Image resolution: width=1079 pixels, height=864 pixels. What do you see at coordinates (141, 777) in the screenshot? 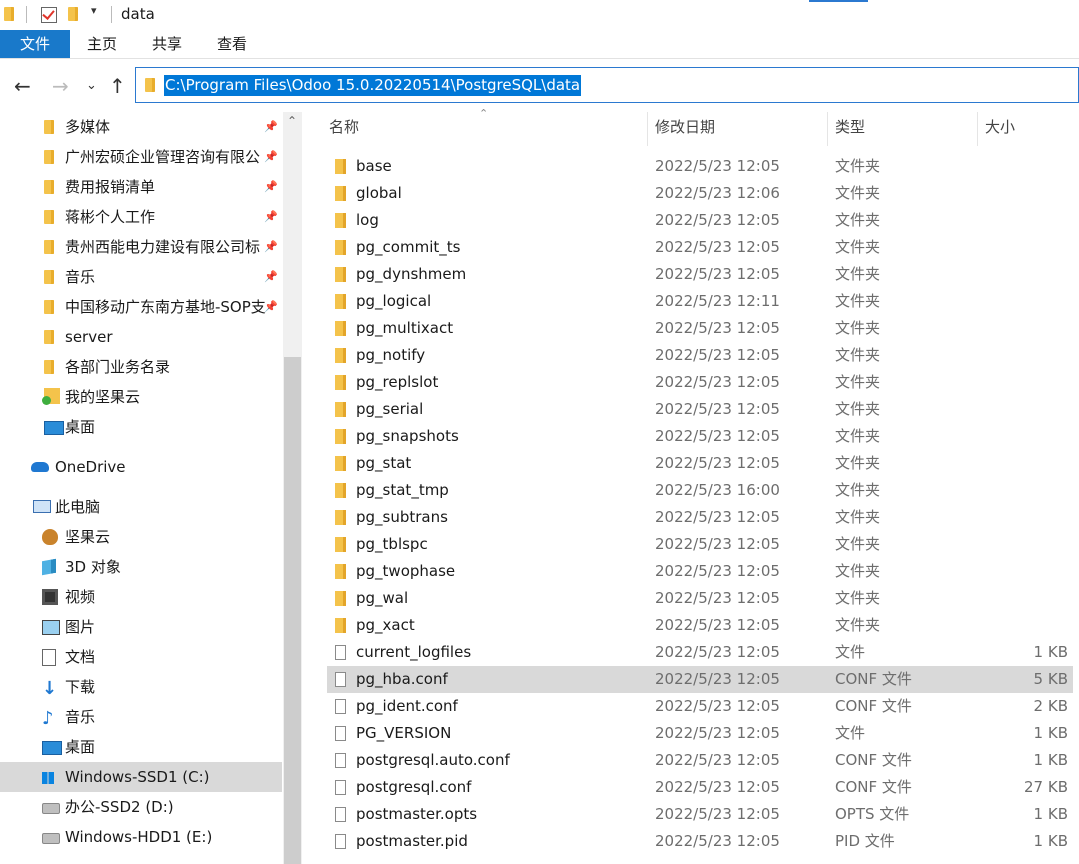
I see `sidebar-item-pc-8: Windows-SSD1 (C:)` at bounding box center [141, 777].